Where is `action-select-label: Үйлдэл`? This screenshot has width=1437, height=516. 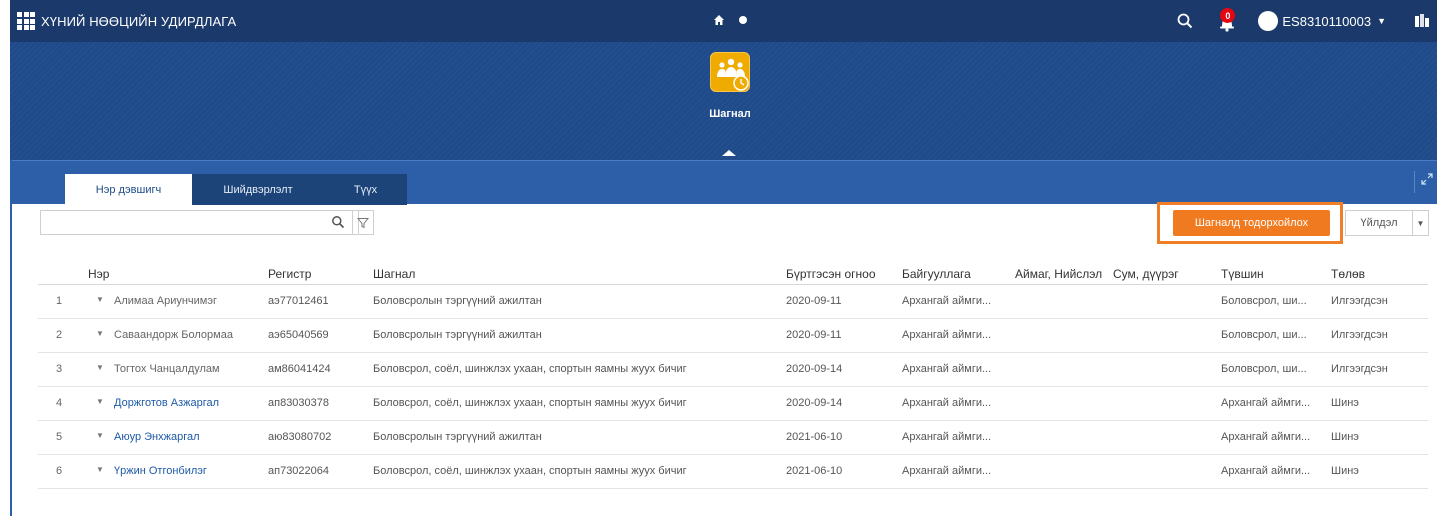 action-select-label: Үйлдэл is located at coordinates (1379, 223).